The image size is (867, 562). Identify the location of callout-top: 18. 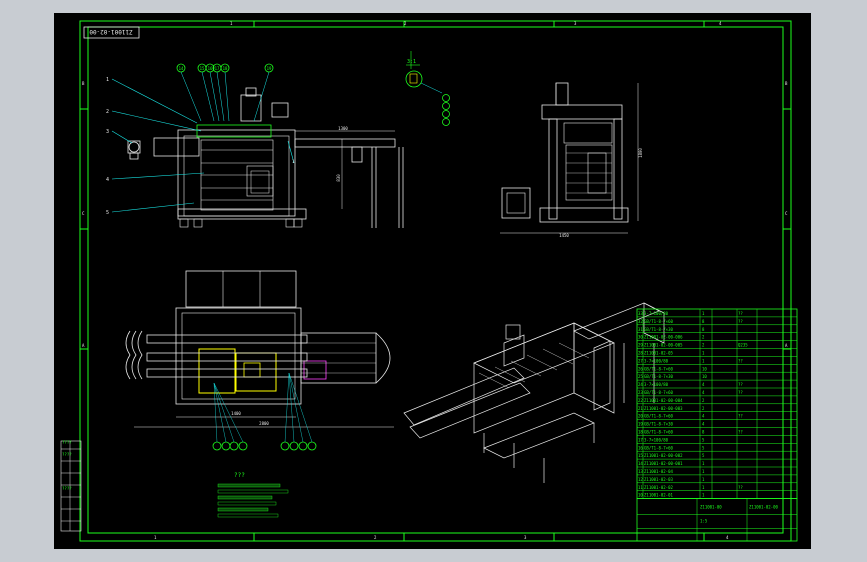
(225, 68).